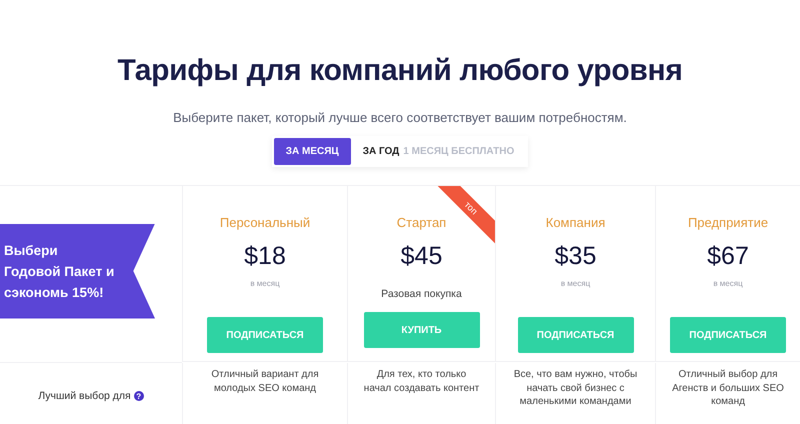 The image size is (800, 424). What do you see at coordinates (265, 222) in the screenshot?
I see `plan-name: Персональный` at bounding box center [265, 222].